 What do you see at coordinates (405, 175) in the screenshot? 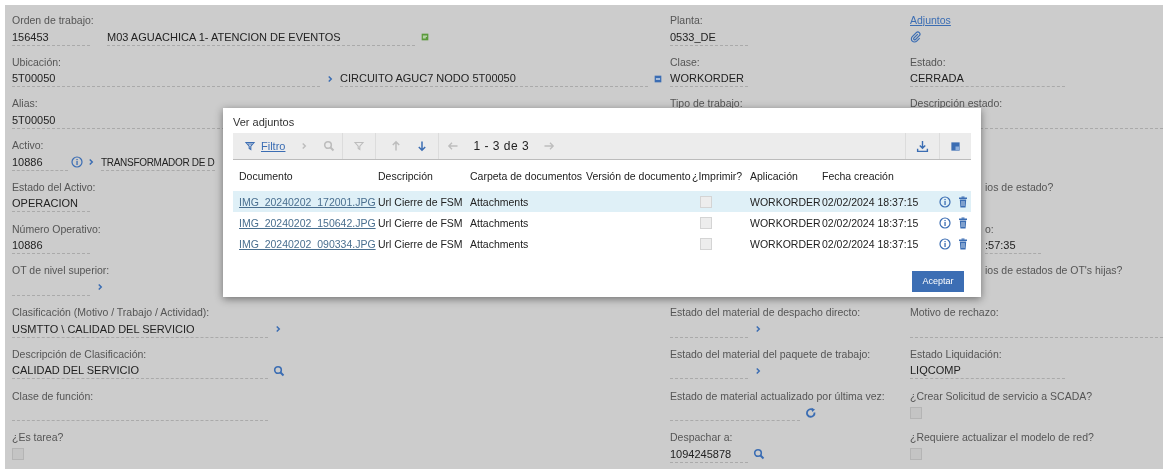
I see `column-header: Descripción` at bounding box center [405, 175].